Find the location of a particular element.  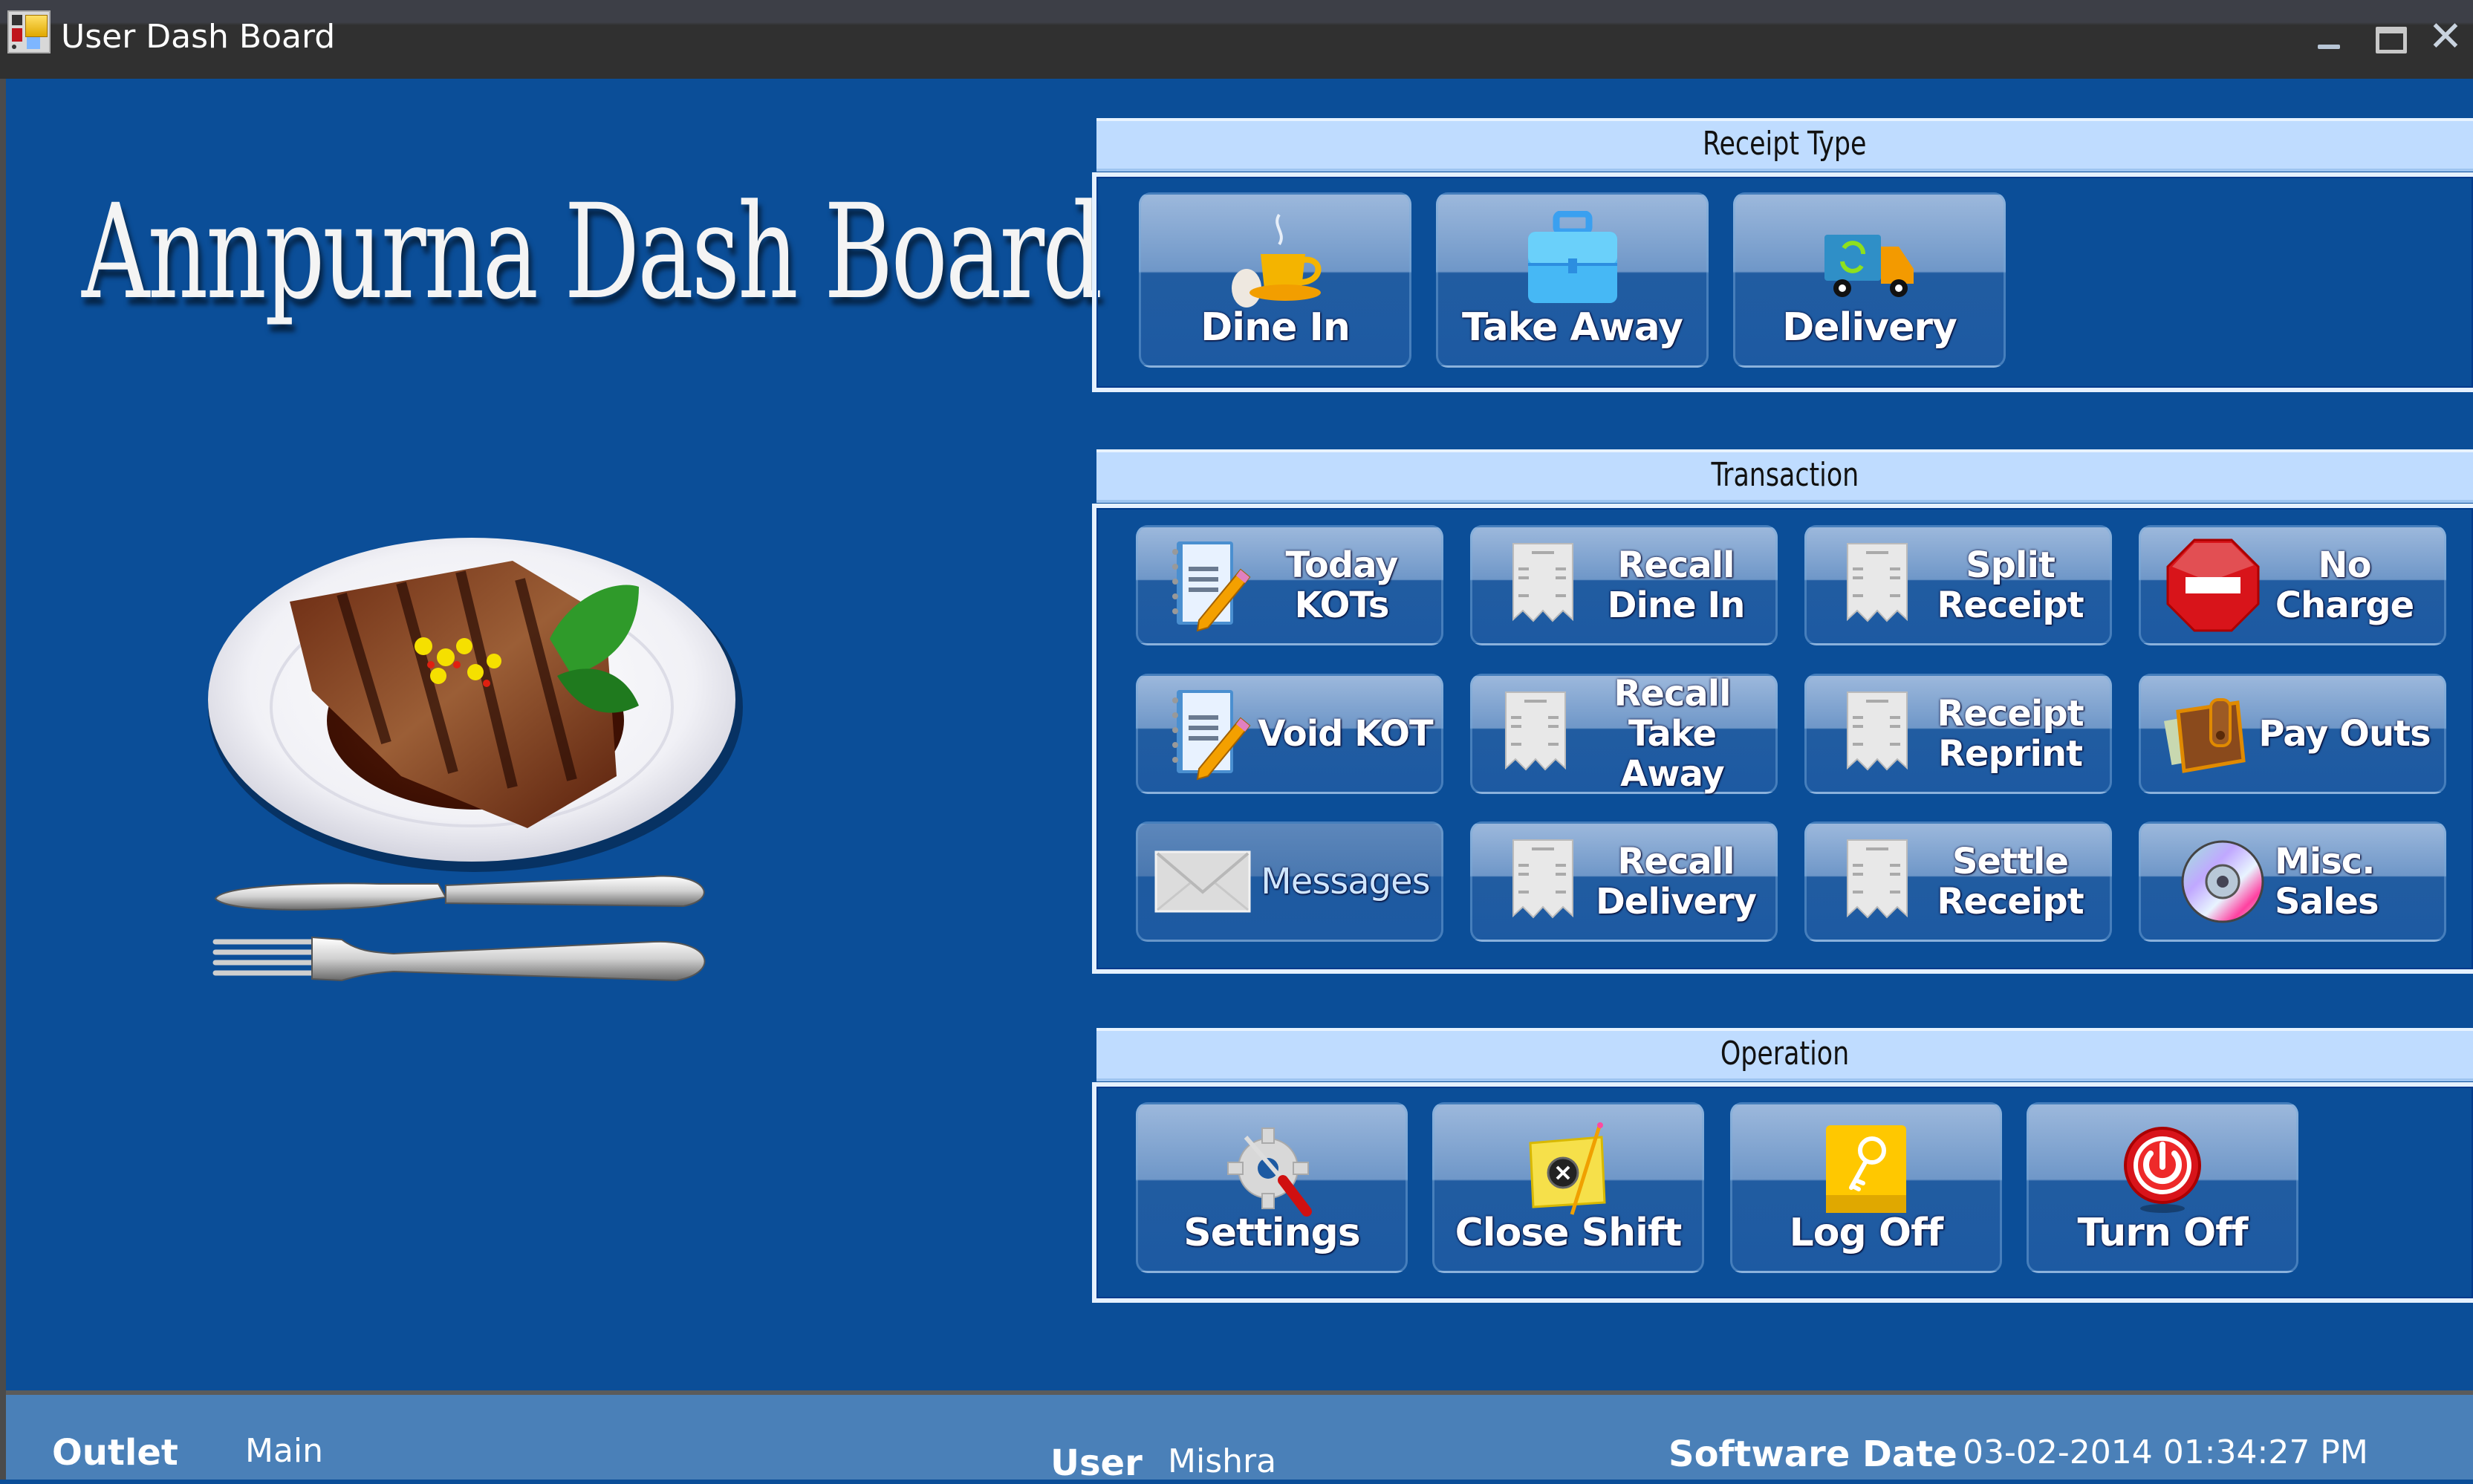

window-title: User Dash Board is located at coordinates (198, 37).